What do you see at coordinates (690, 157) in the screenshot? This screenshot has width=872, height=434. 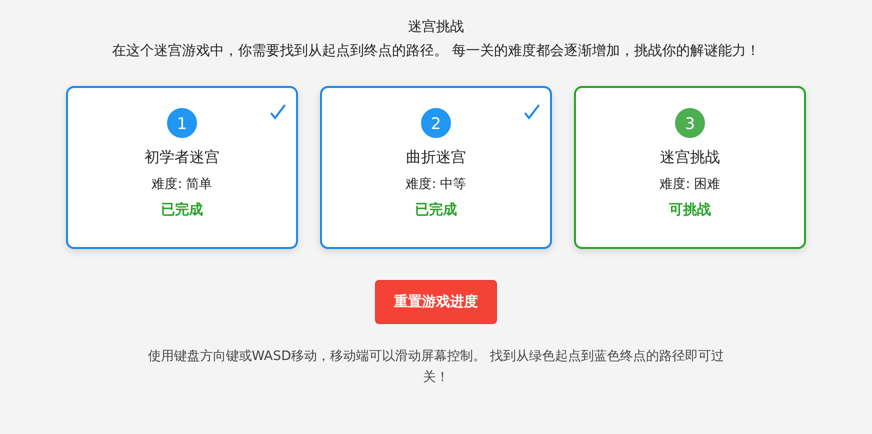 I see `level-name: 迷宫挑战` at bounding box center [690, 157].